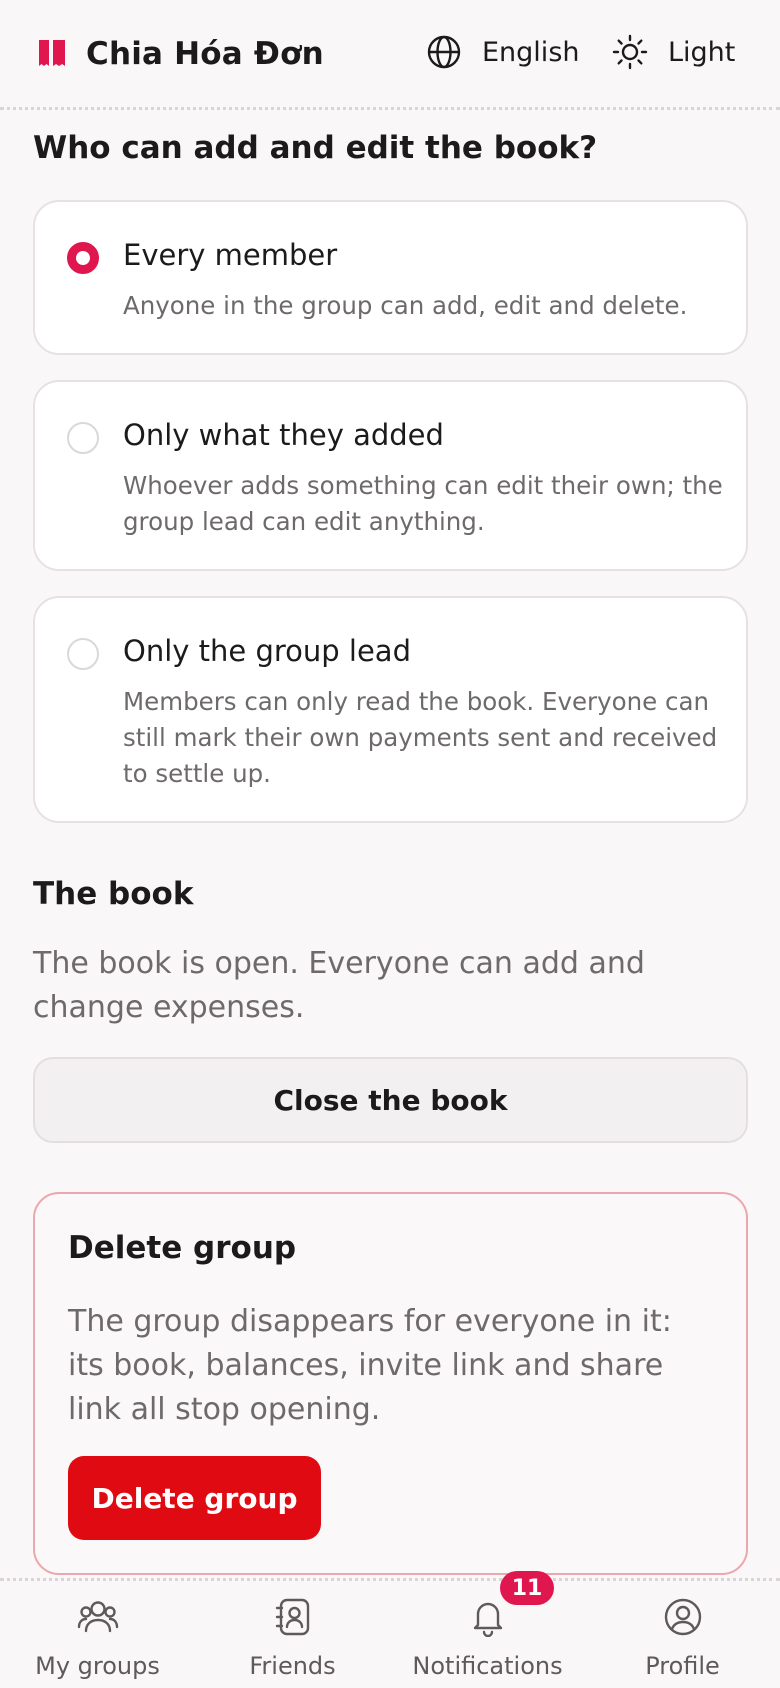  Describe the element at coordinates (97, 1640) in the screenshot. I see `nav-item-my-groups: My groups` at that location.